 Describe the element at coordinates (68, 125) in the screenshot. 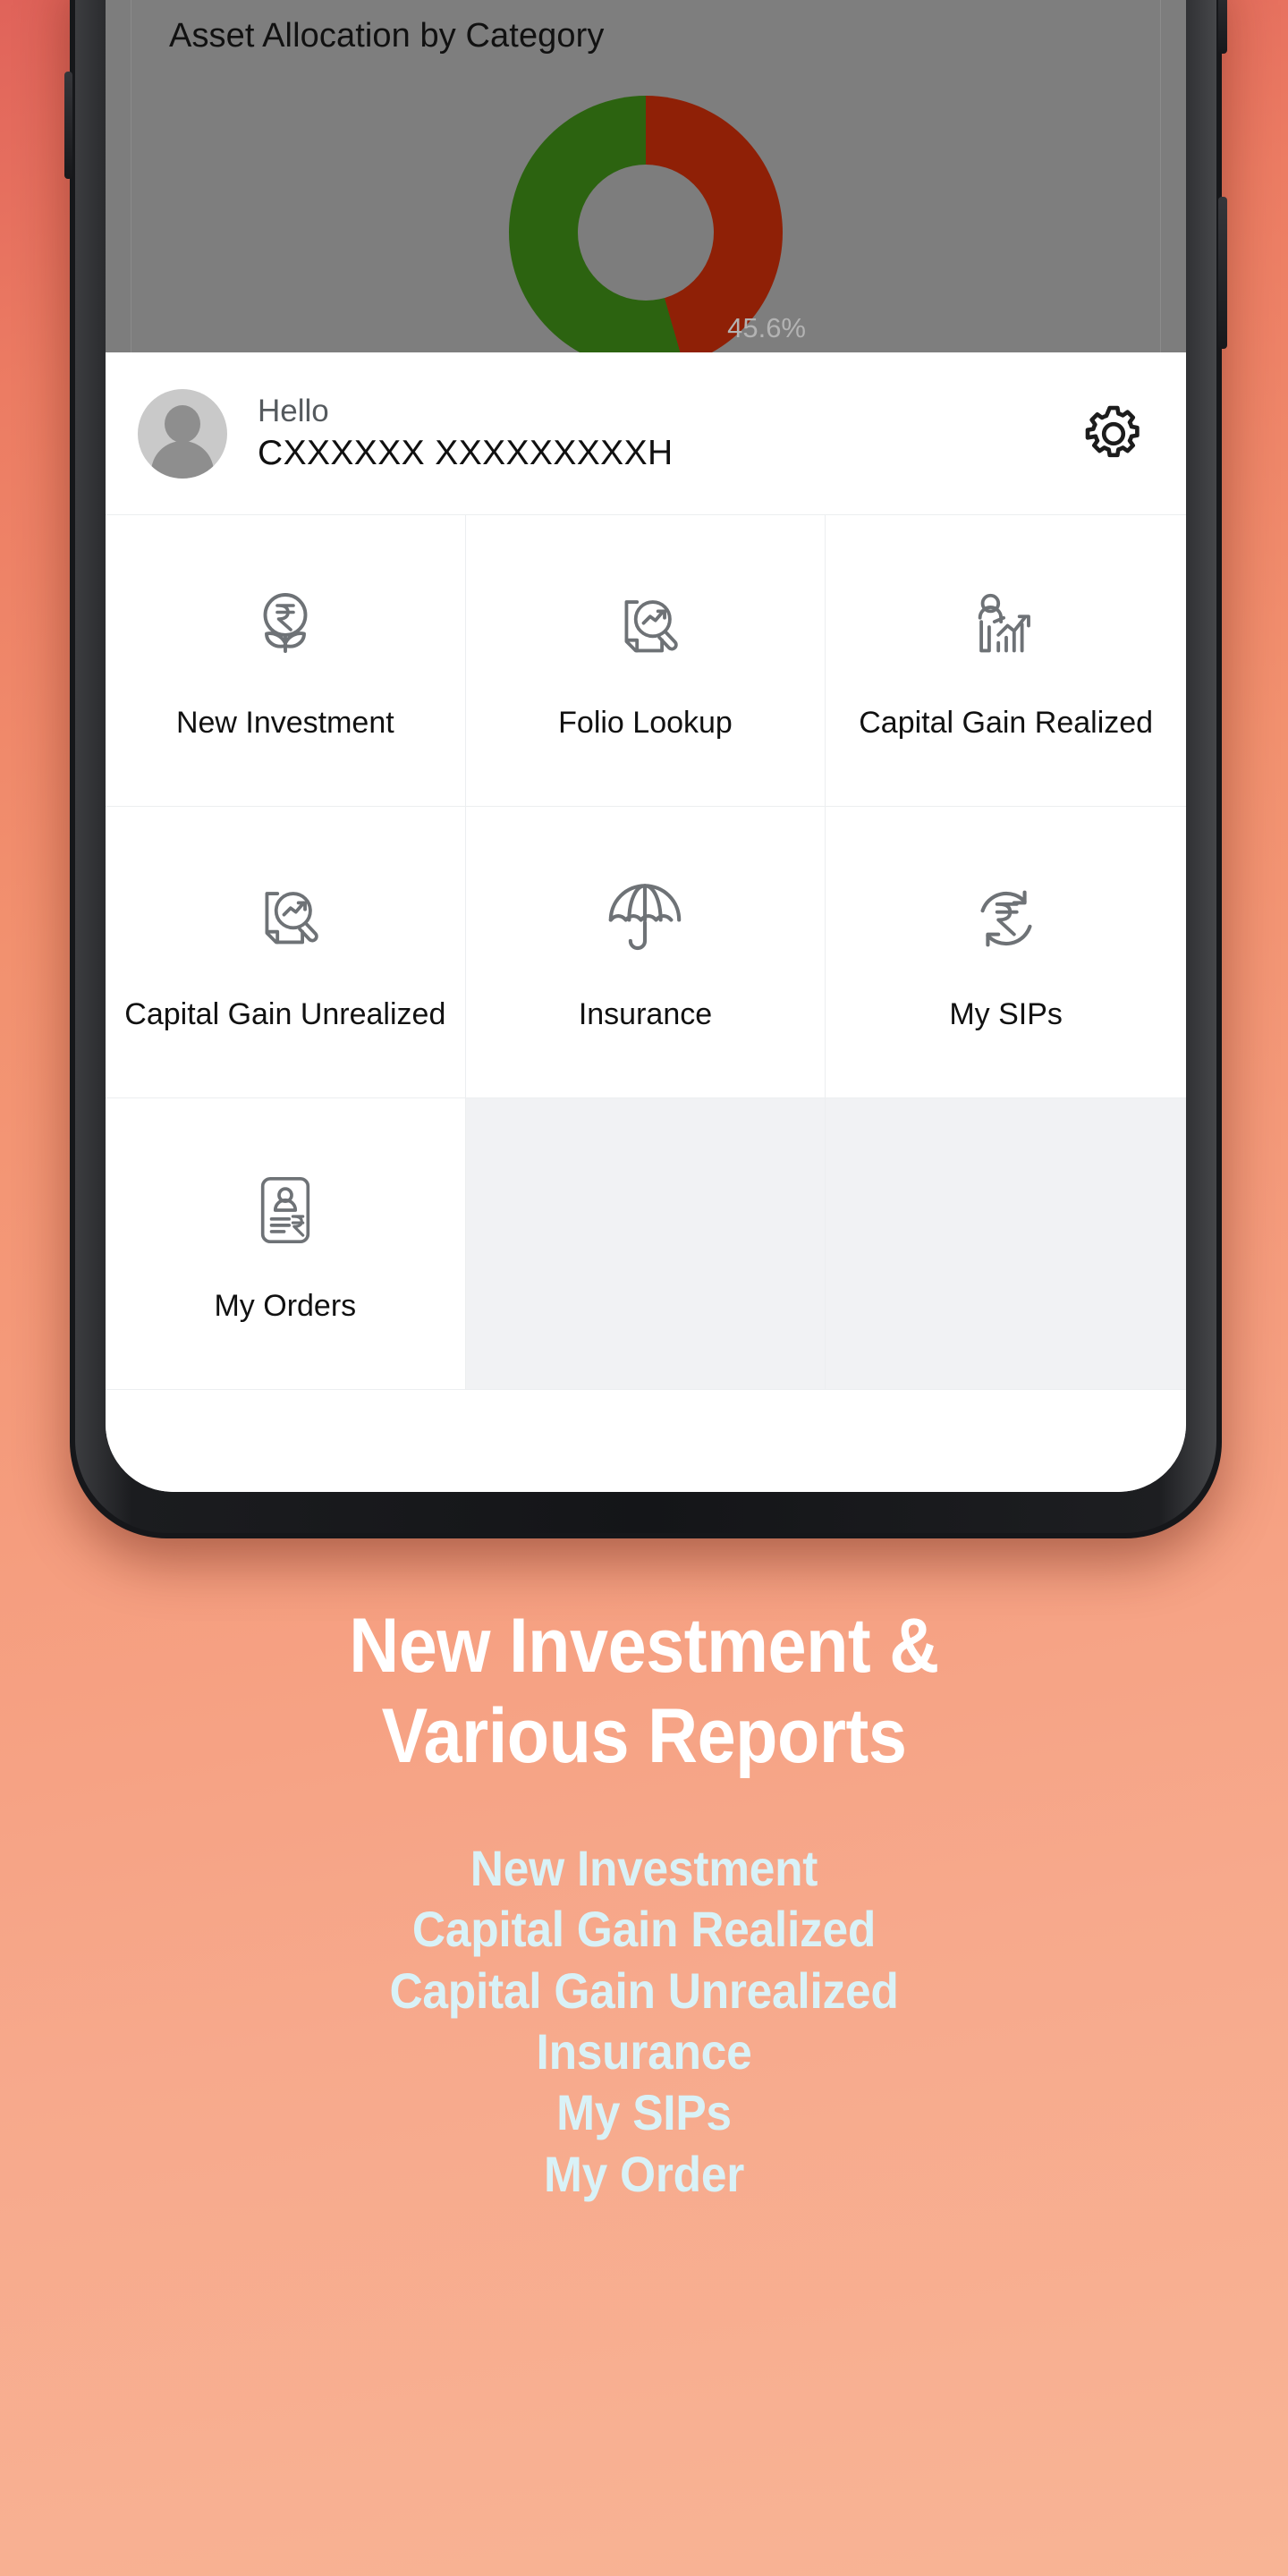

I see `phone-side-button-left` at that location.